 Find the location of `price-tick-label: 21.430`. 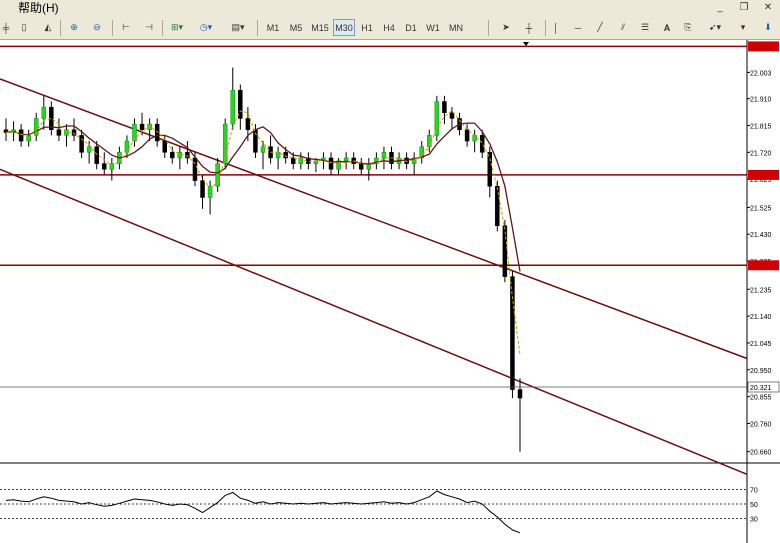

price-tick-label: 21.430 is located at coordinates (761, 235).